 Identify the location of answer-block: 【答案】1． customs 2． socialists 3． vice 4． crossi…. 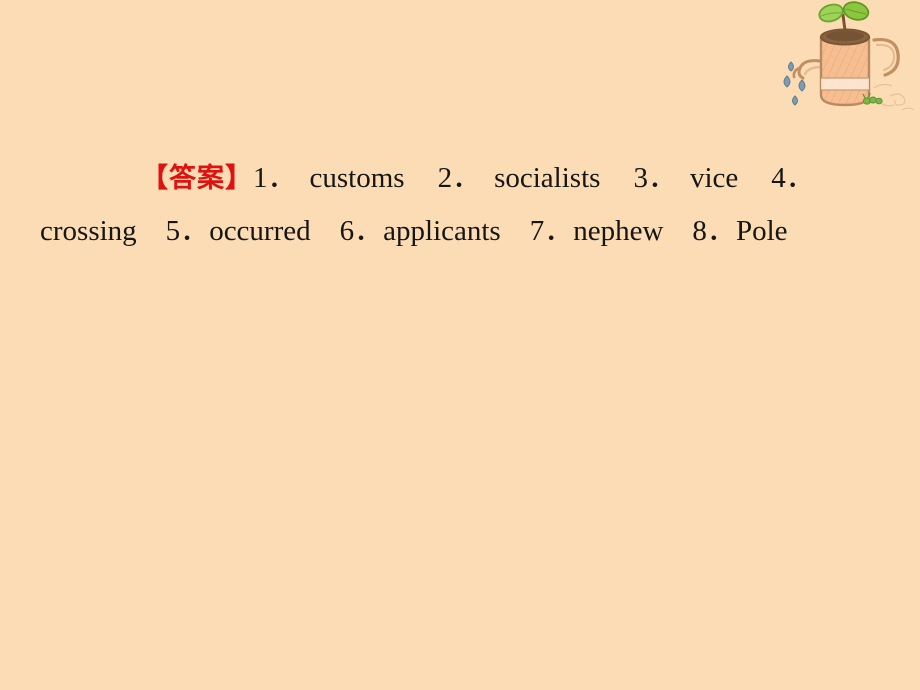
(444, 205).